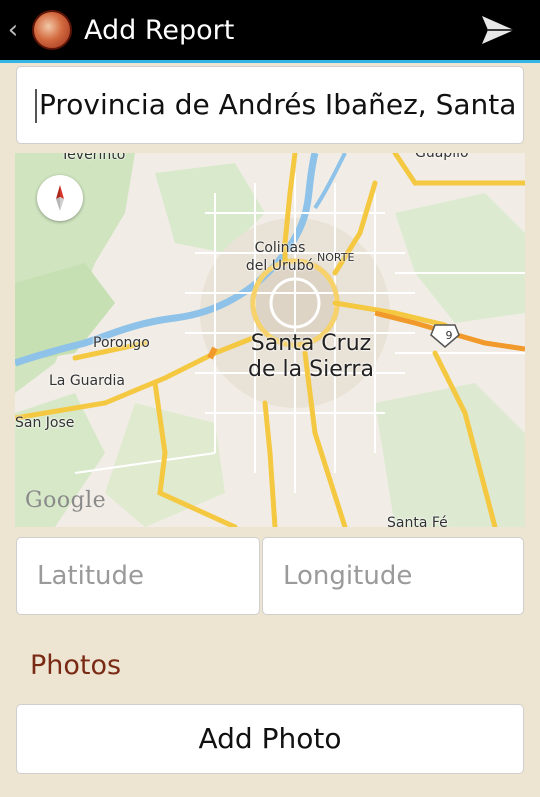  I want to click on google-attribution: Google, so click(66, 500).